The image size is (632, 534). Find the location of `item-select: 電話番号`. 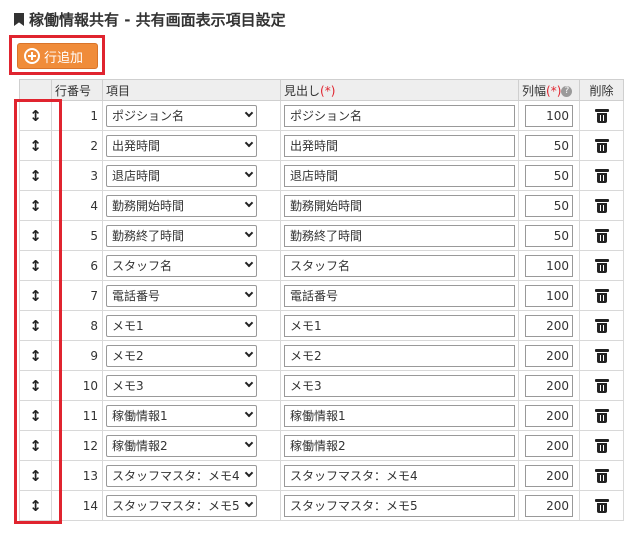

item-select: 電話番号 is located at coordinates (181, 295).